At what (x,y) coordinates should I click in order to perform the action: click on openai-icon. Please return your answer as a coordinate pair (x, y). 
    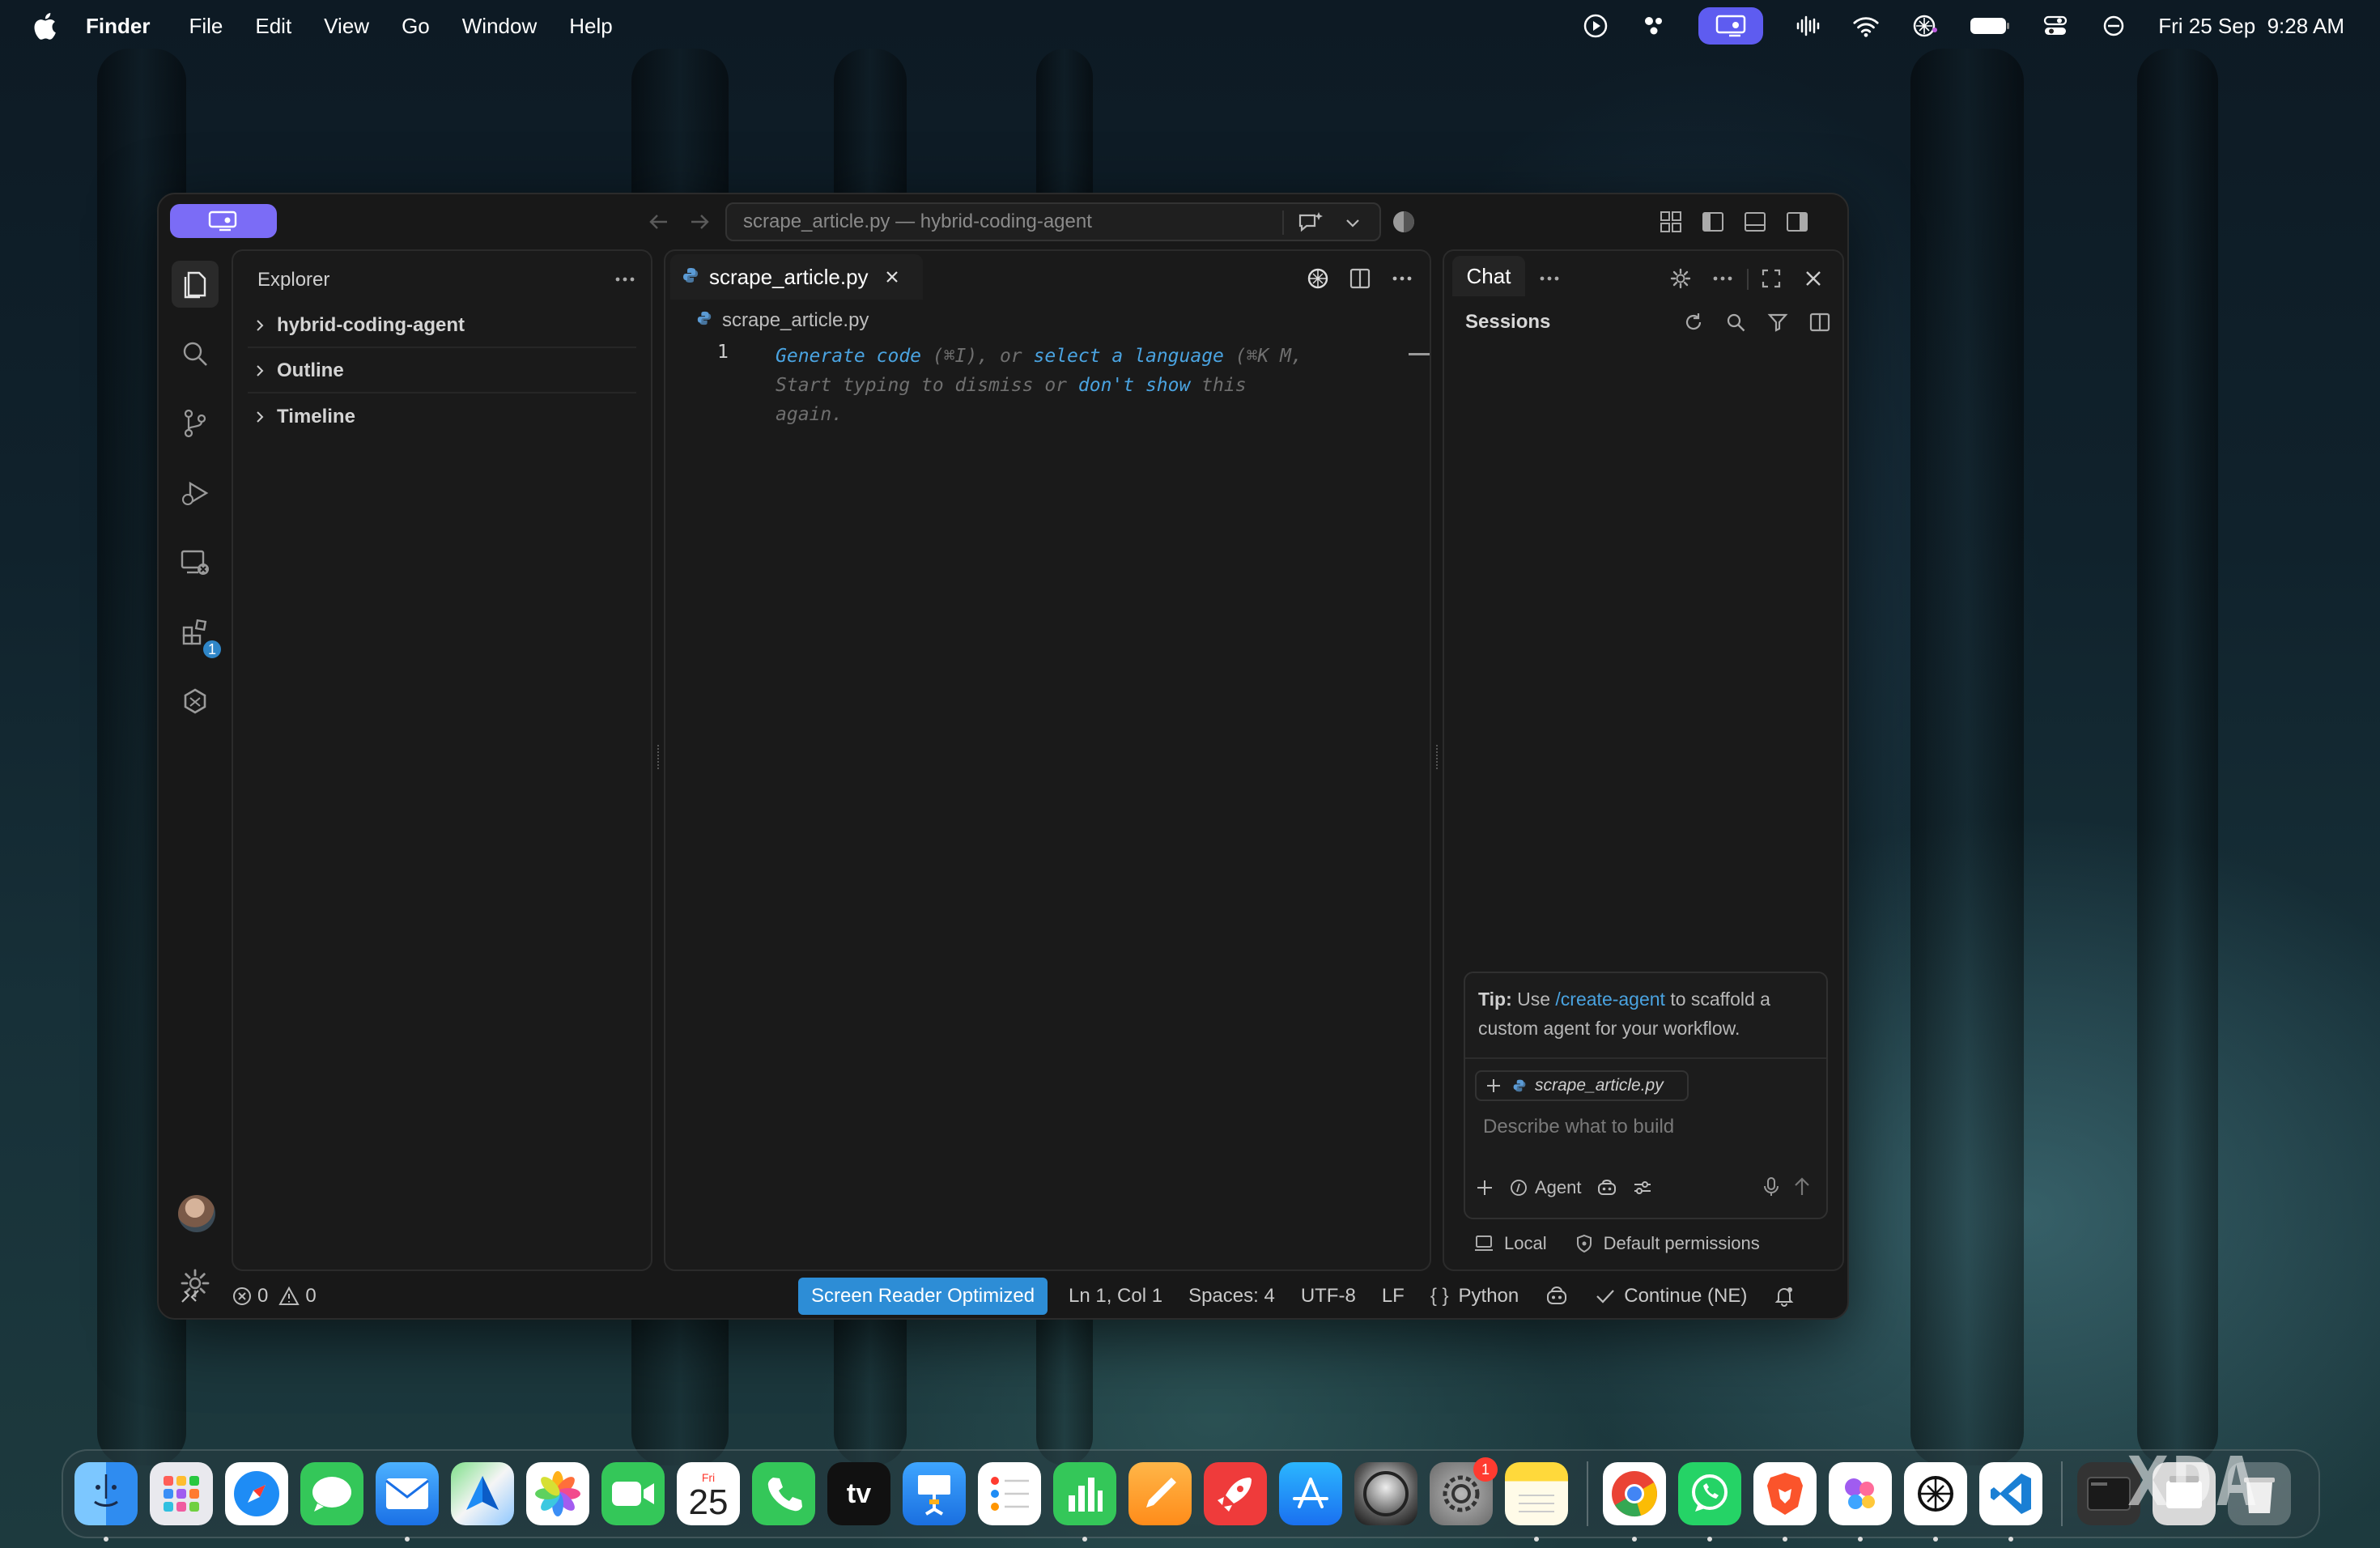
    Looking at the image, I should click on (1317, 278).